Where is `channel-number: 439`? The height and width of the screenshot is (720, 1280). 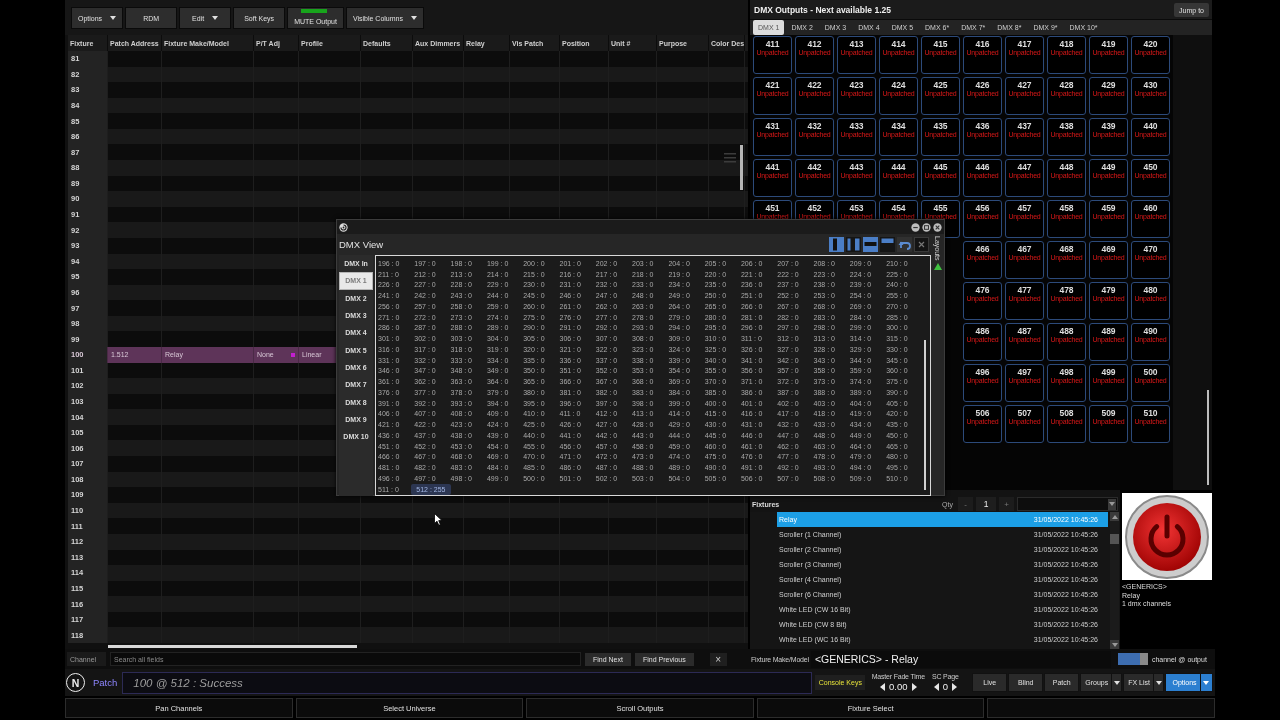
channel-number: 439 is located at coordinates (1108, 126).